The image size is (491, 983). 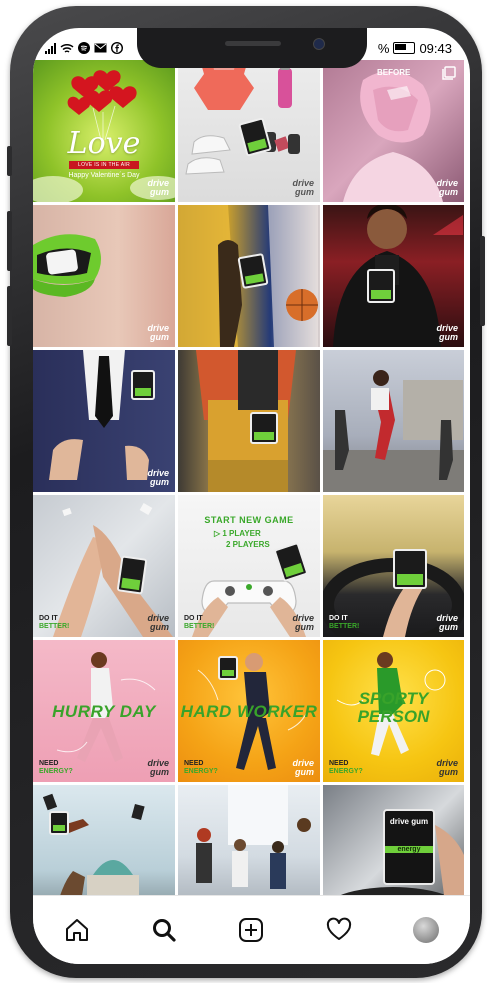 I want to click on facebook-icon, so click(x=117, y=48).